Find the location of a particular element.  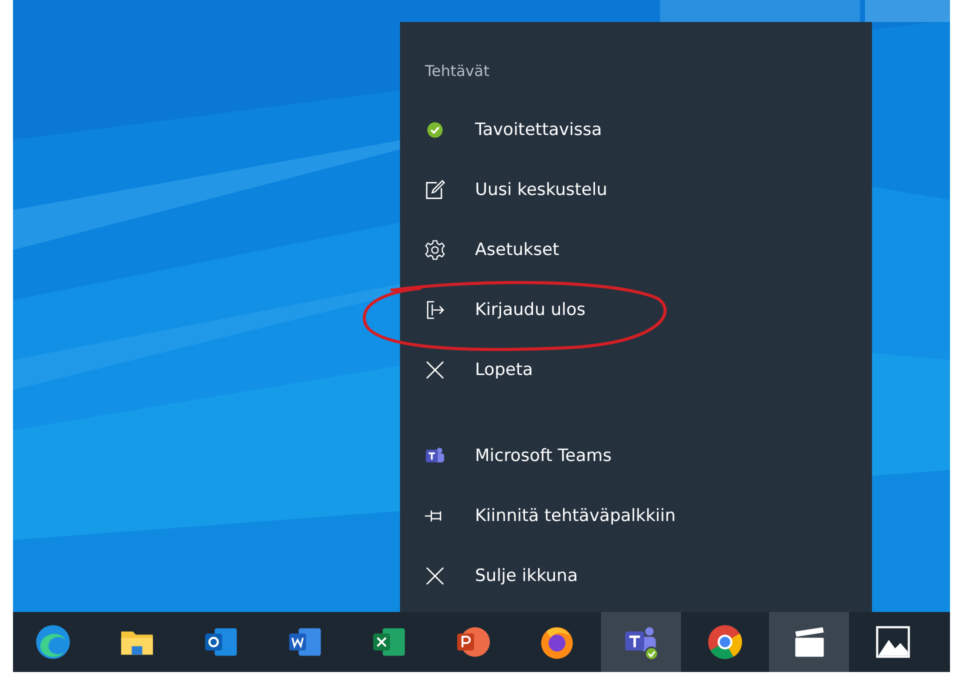

menu-item-label: Microsoft Teams is located at coordinates (543, 456).